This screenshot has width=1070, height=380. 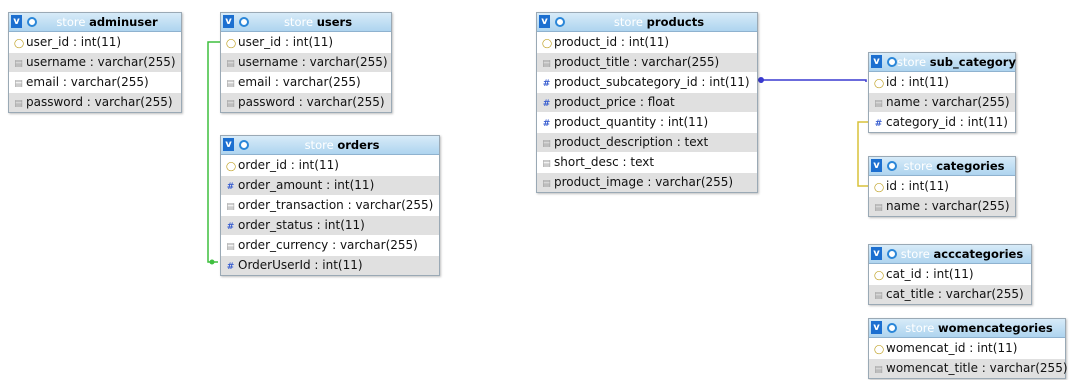 I want to click on column-row: ▤ cat_title : varchar(255), so click(x=950, y=294).